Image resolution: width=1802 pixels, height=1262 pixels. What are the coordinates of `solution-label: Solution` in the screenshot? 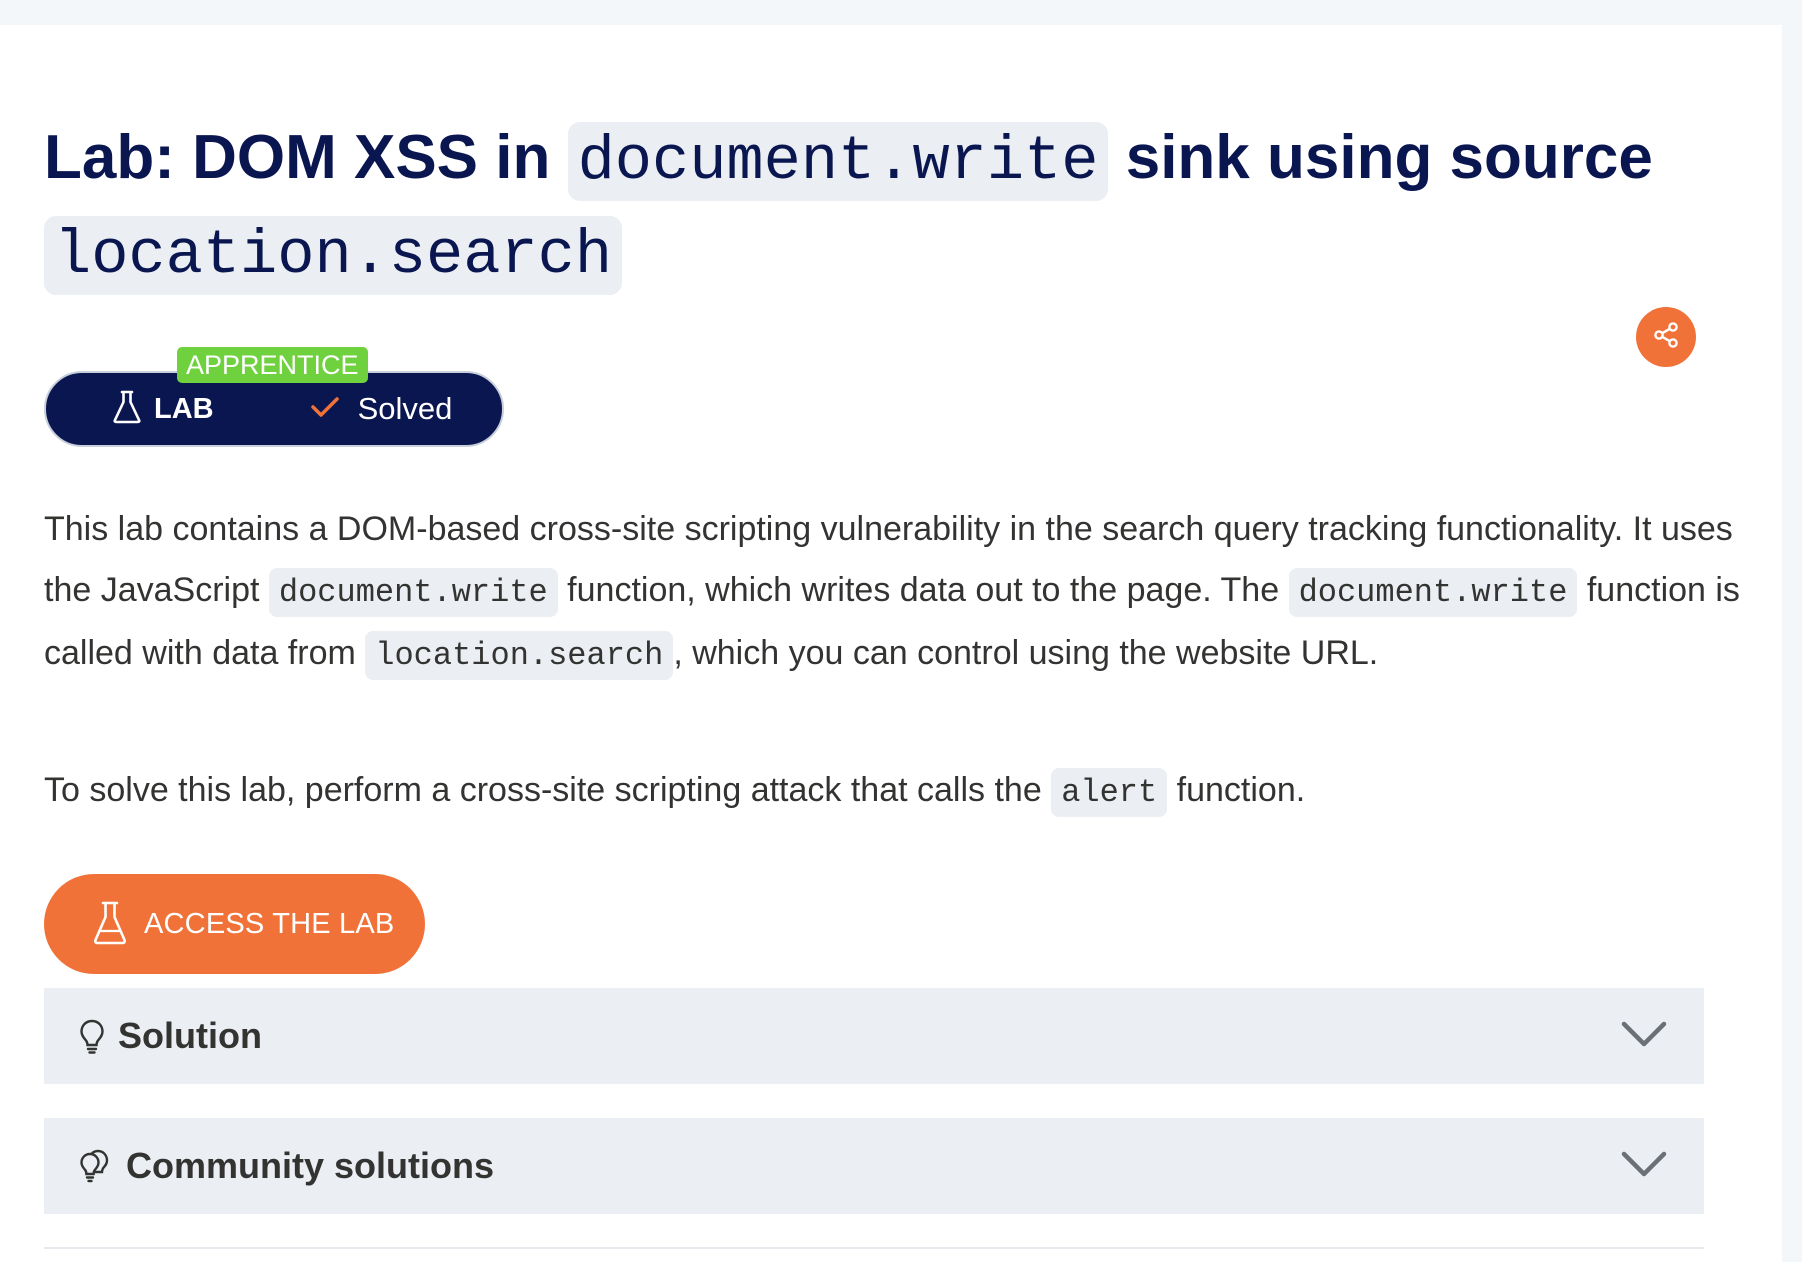 It's located at (190, 1035).